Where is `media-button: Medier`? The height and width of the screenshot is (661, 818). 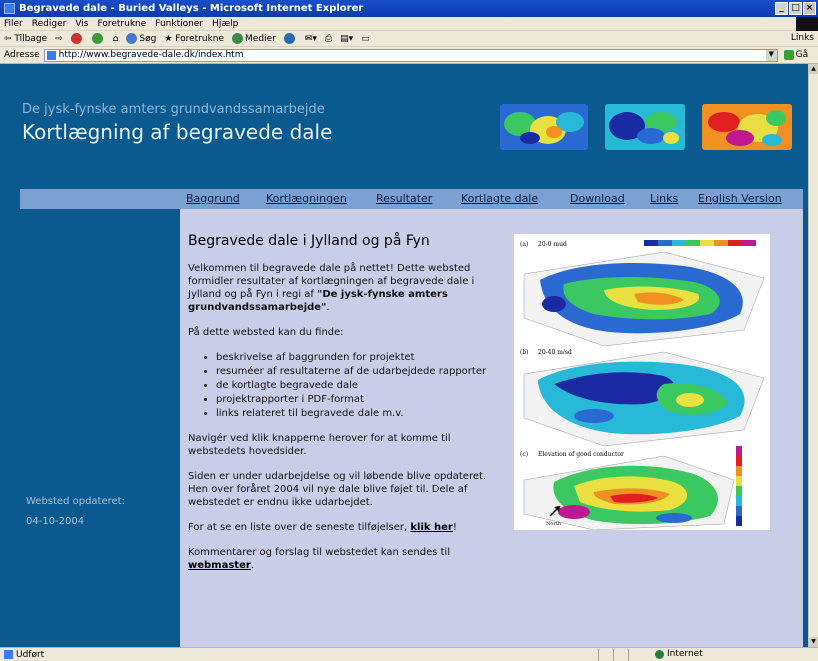
media-button: Medier is located at coordinates (254, 38).